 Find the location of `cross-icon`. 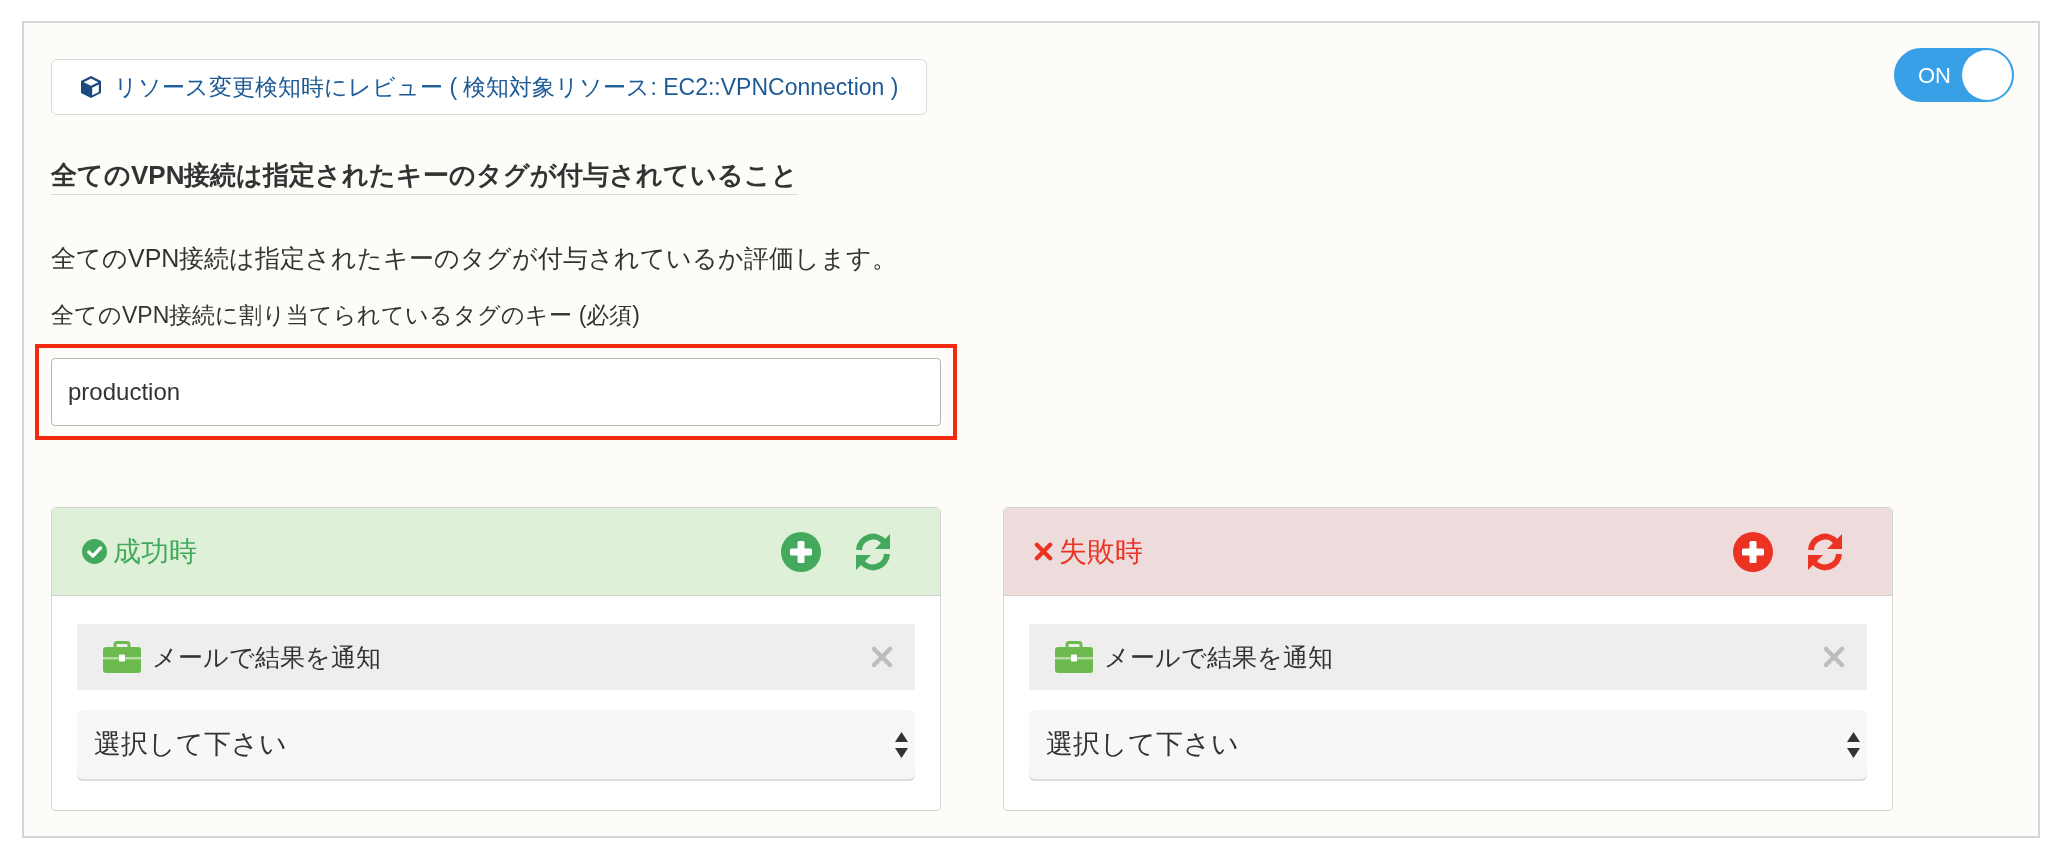

cross-icon is located at coordinates (1043, 551).